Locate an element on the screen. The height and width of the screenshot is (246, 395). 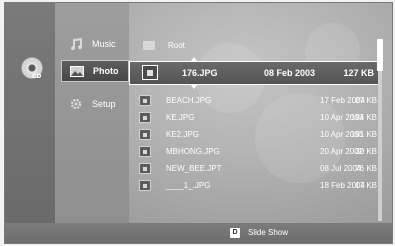
file-size: 191 KB is located at coordinates (363, 134).